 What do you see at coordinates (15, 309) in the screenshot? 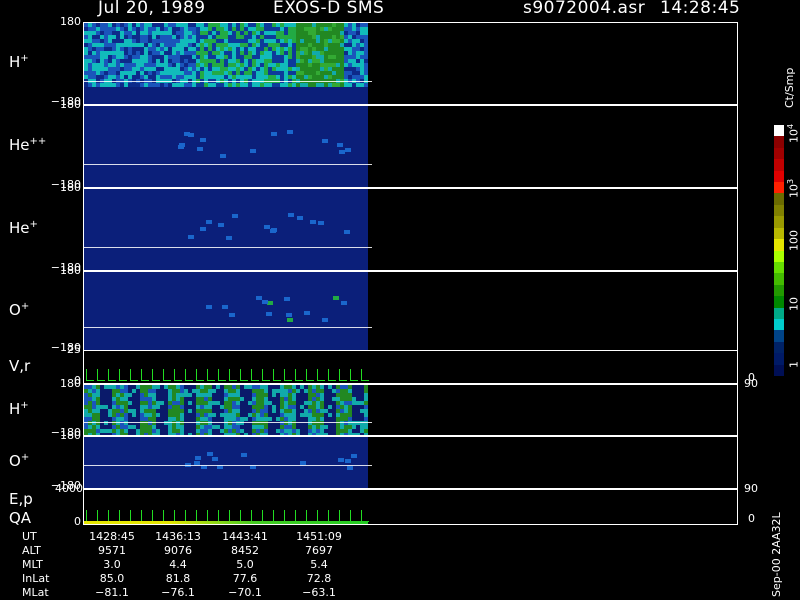
I see `panel-species: O` at bounding box center [15, 309].